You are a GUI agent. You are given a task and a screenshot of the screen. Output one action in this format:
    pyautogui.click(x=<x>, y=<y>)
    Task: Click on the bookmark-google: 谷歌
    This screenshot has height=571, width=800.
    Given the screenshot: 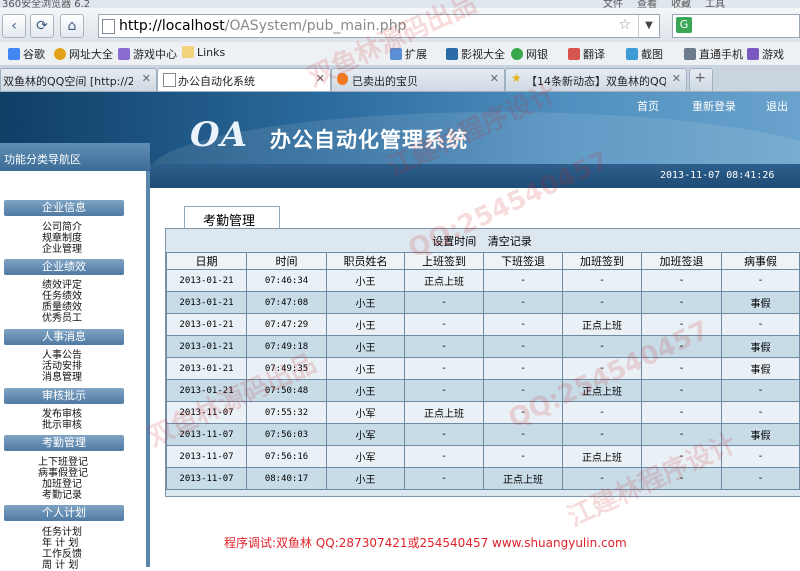 What is the action you would take?
    pyautogui.click(x=26, y=54)
    